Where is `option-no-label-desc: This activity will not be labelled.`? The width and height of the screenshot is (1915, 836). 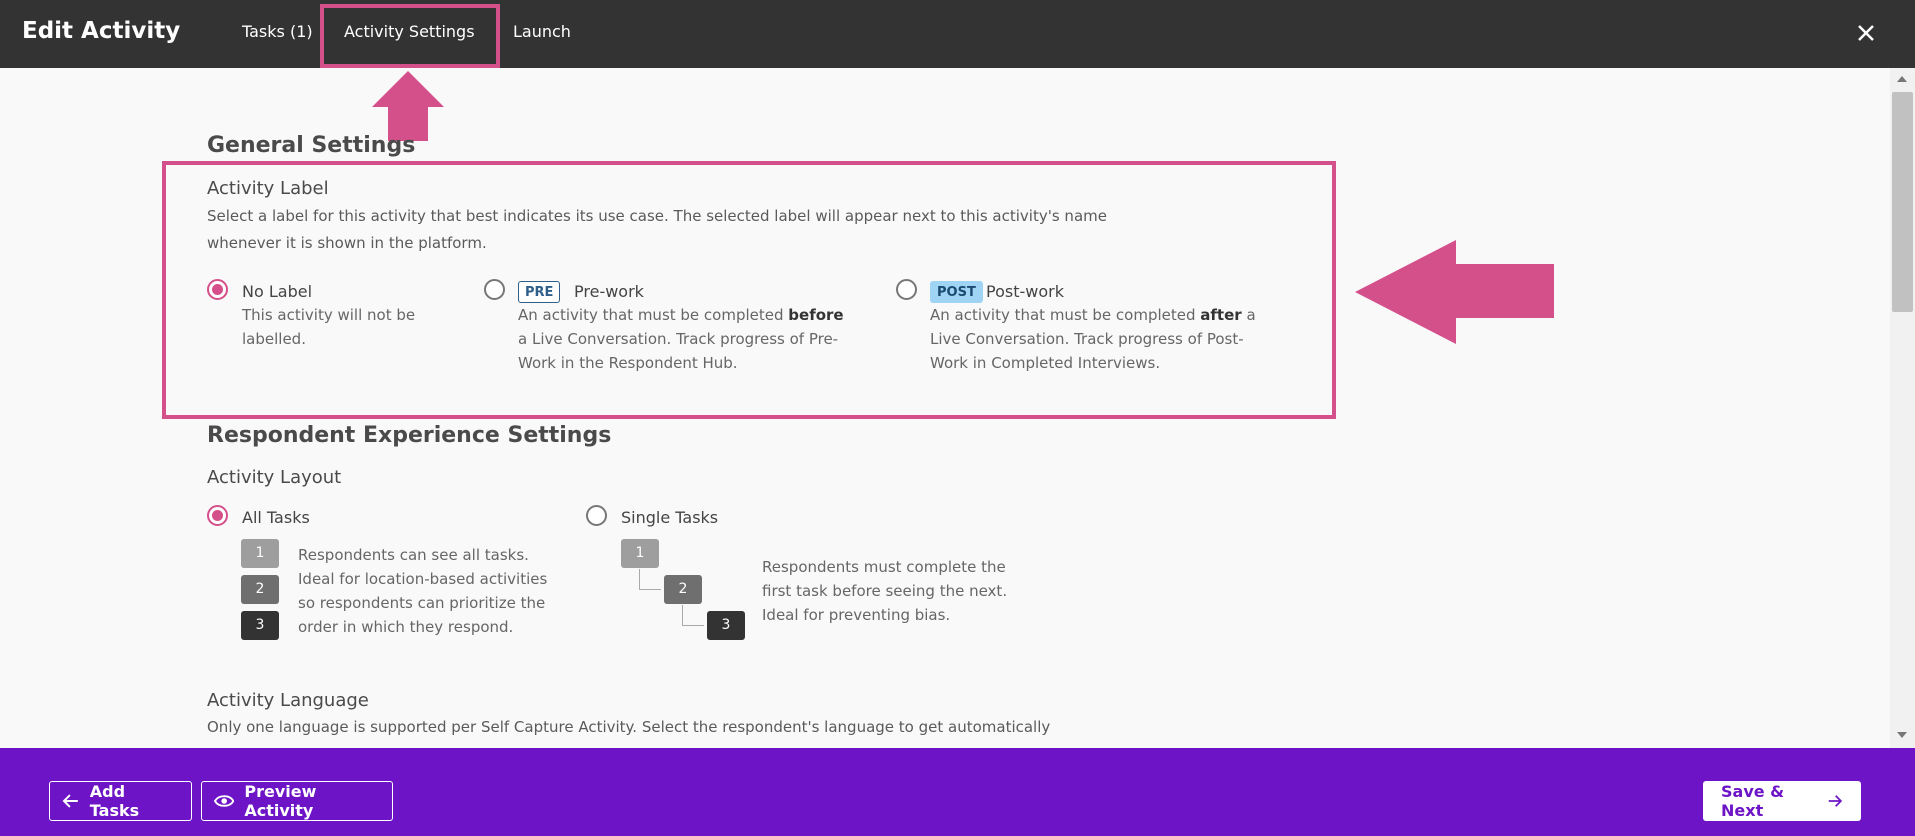 option-no-label-desc: This activity will not be labelled. is located at coordinates (328, 327).